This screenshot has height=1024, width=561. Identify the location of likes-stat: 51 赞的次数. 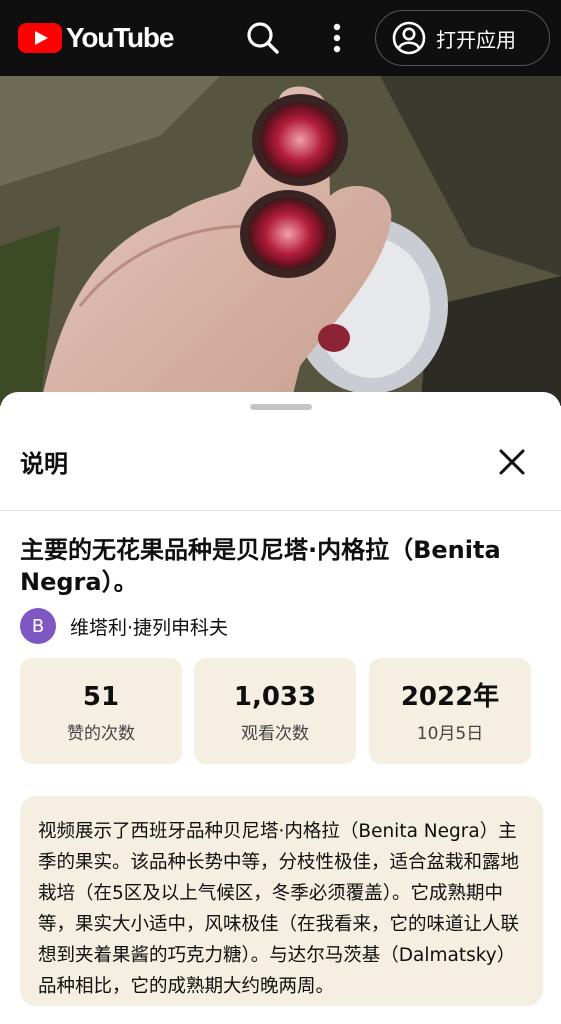
(101, 711).